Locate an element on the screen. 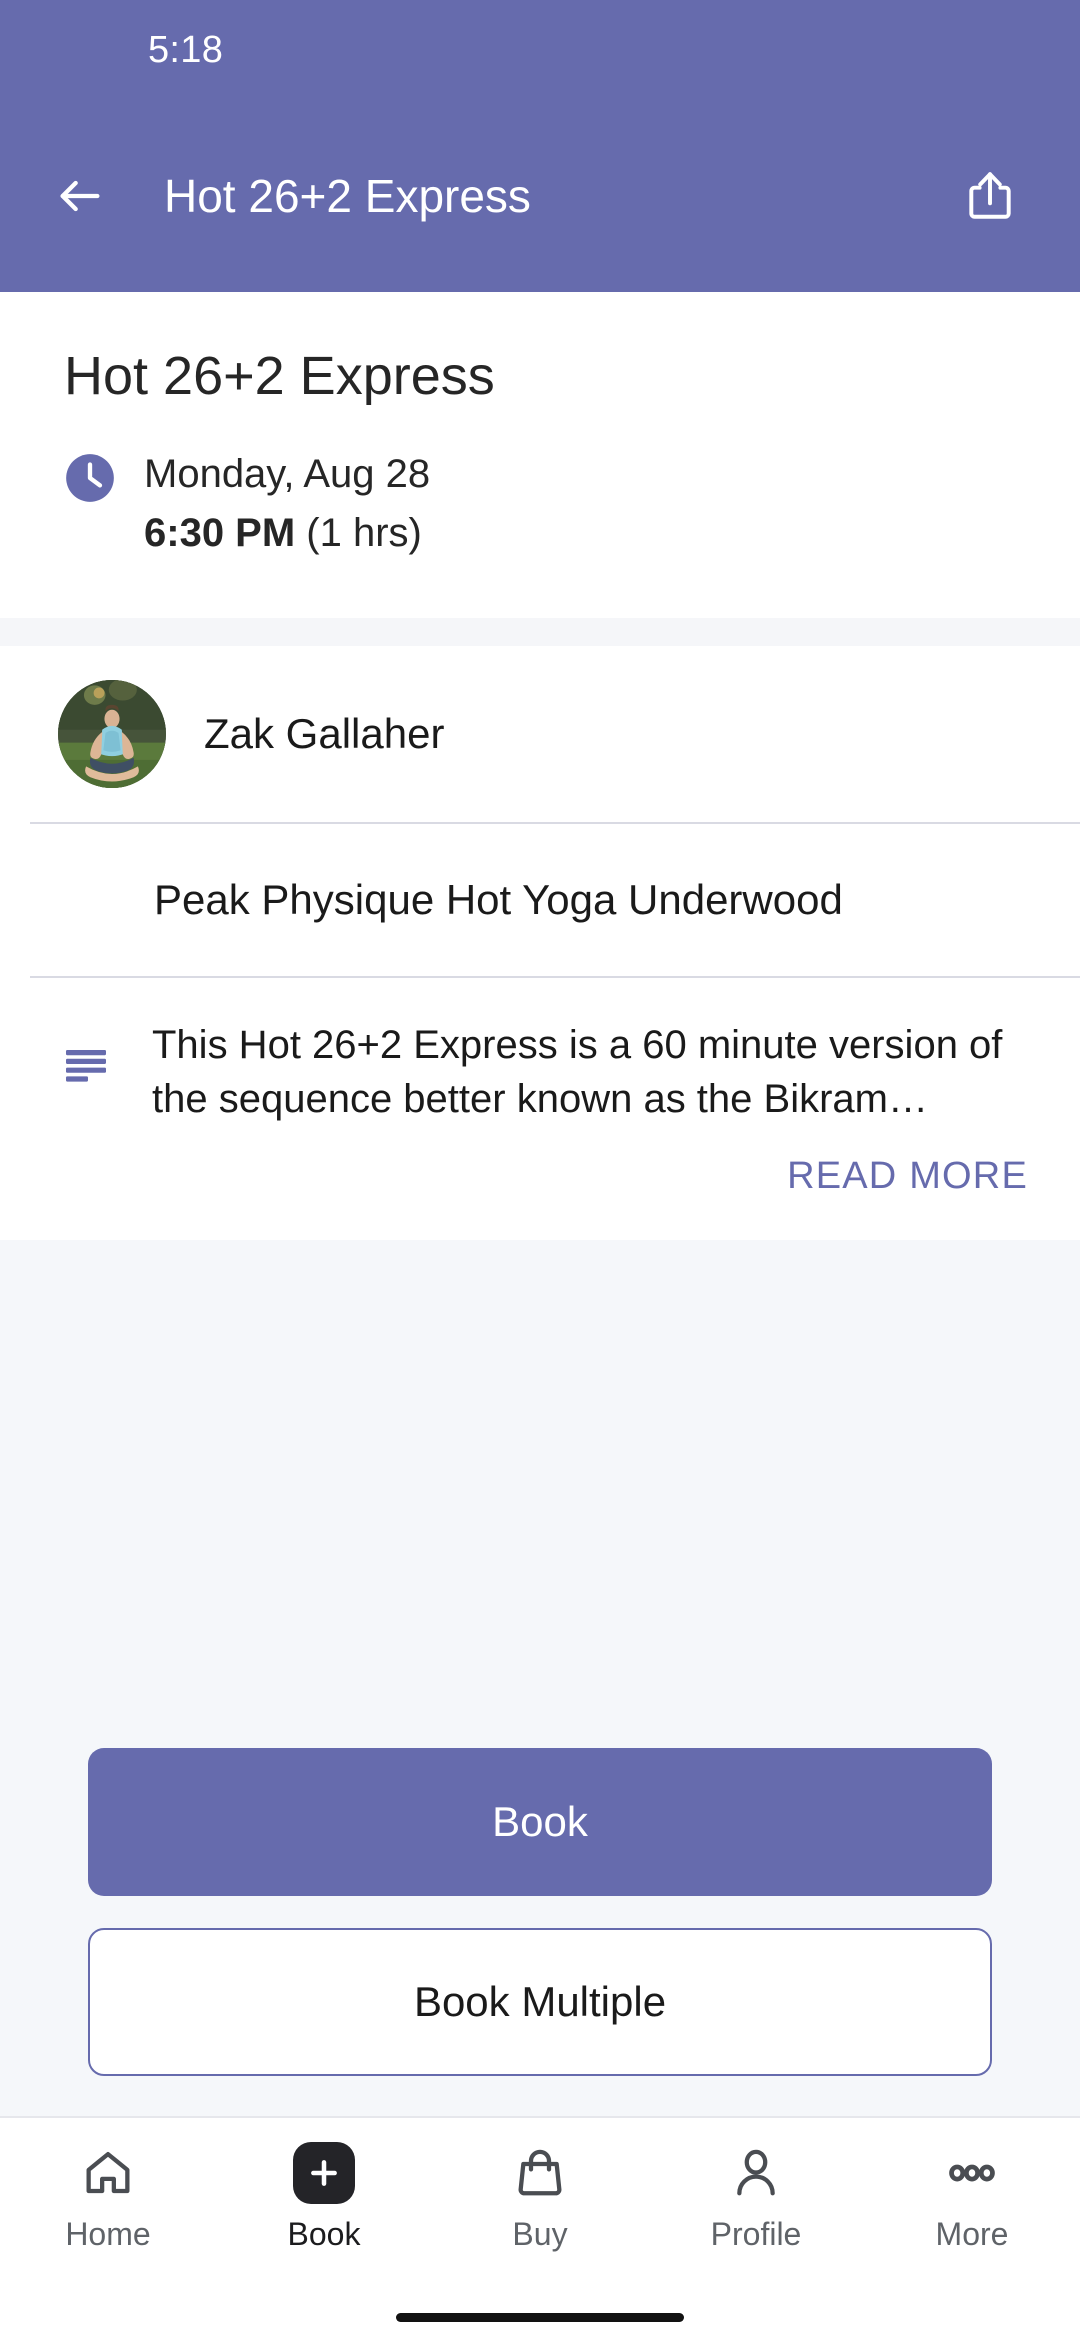 The image size is (1080, 2340). person-icon is located at coordinates (756, 2173).